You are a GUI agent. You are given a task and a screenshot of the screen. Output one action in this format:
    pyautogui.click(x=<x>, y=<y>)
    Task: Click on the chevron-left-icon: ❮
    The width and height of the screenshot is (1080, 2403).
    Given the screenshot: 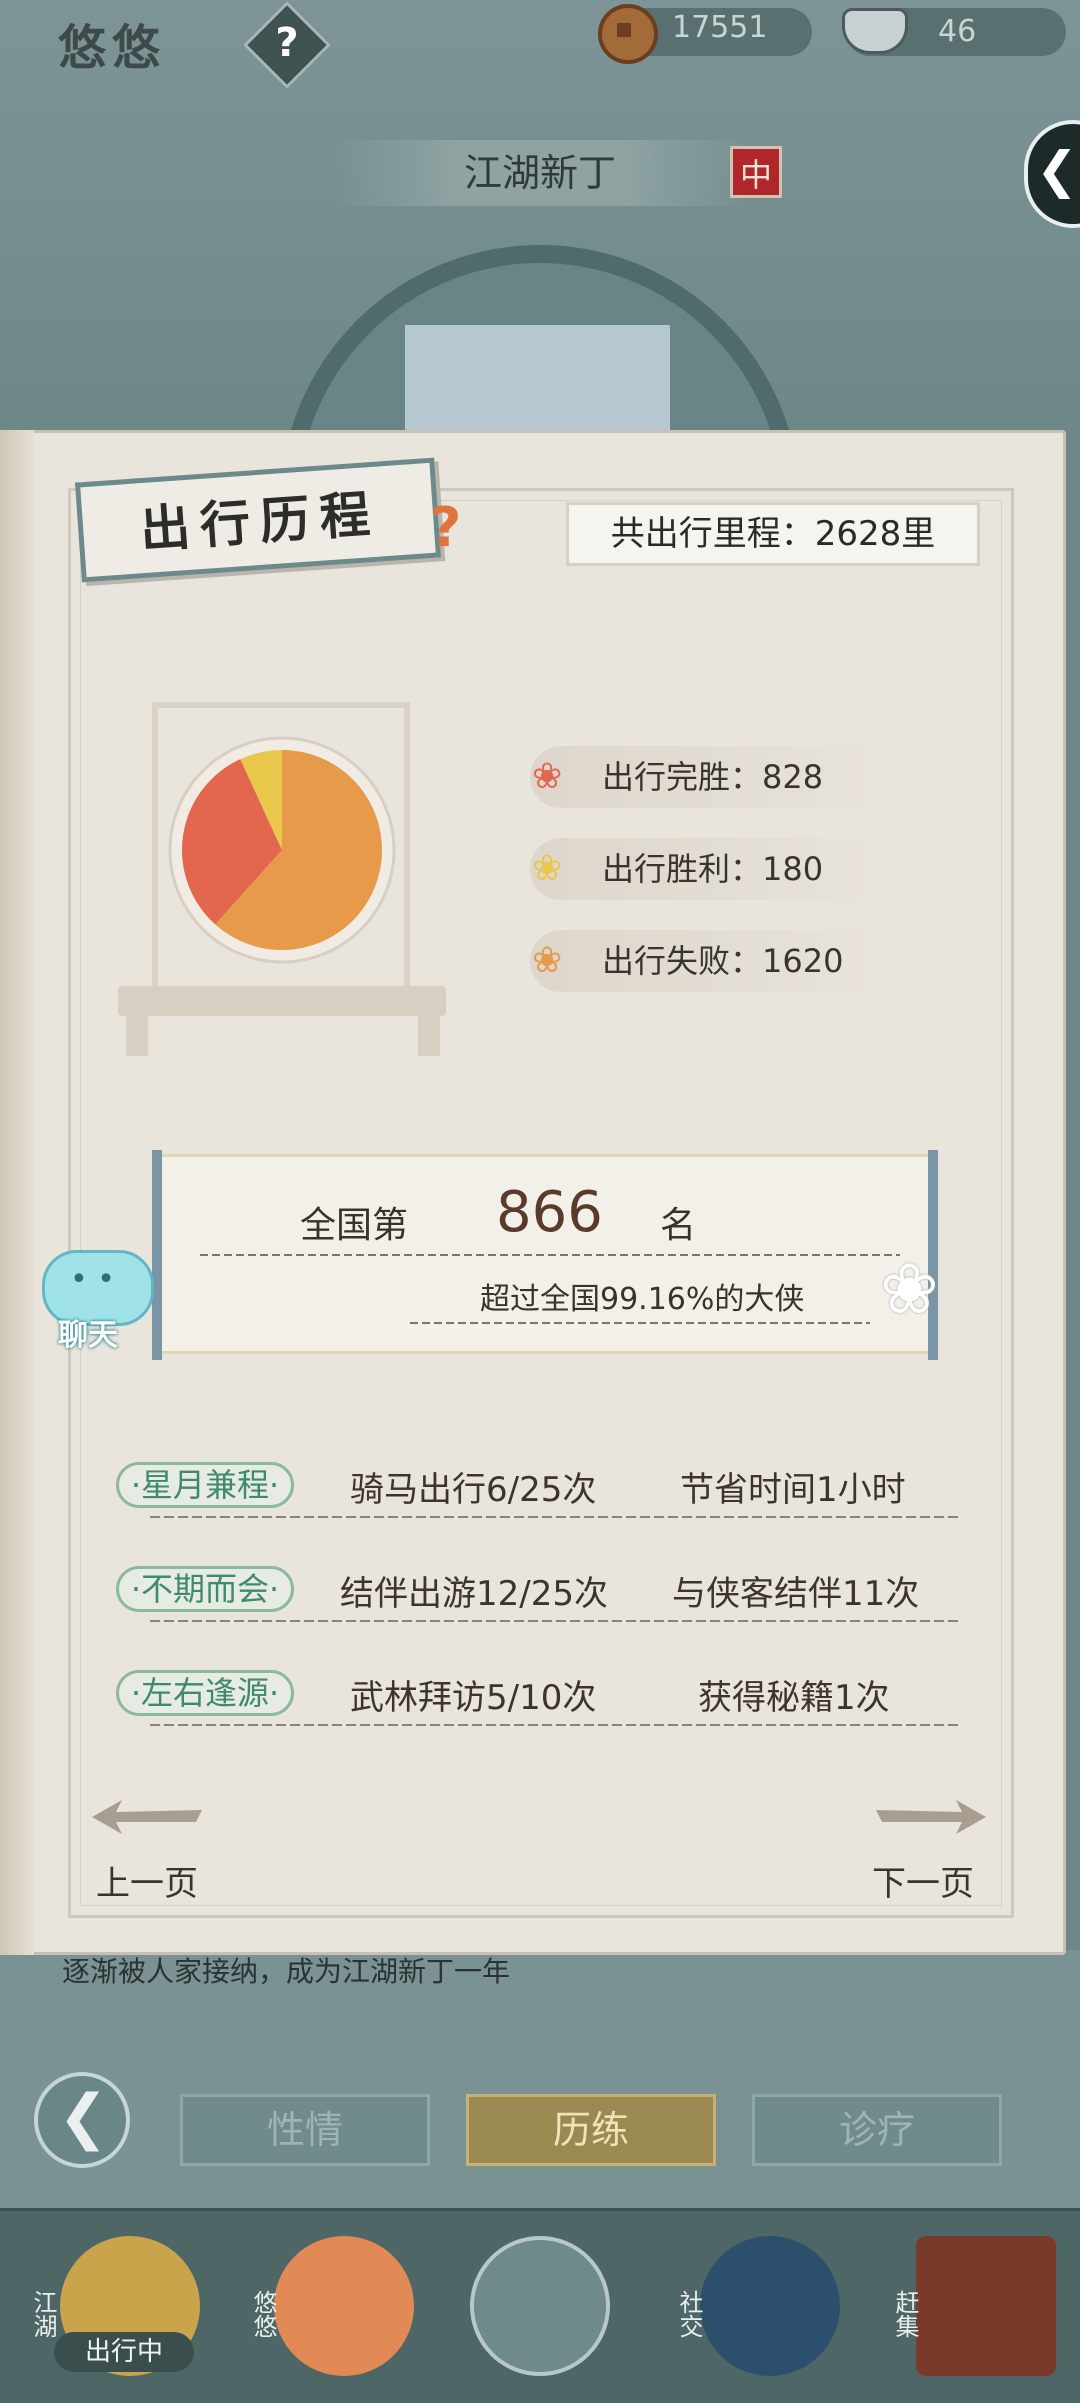 What is the action you would take?
    pyautogui.click(x=1057, y=170)
    